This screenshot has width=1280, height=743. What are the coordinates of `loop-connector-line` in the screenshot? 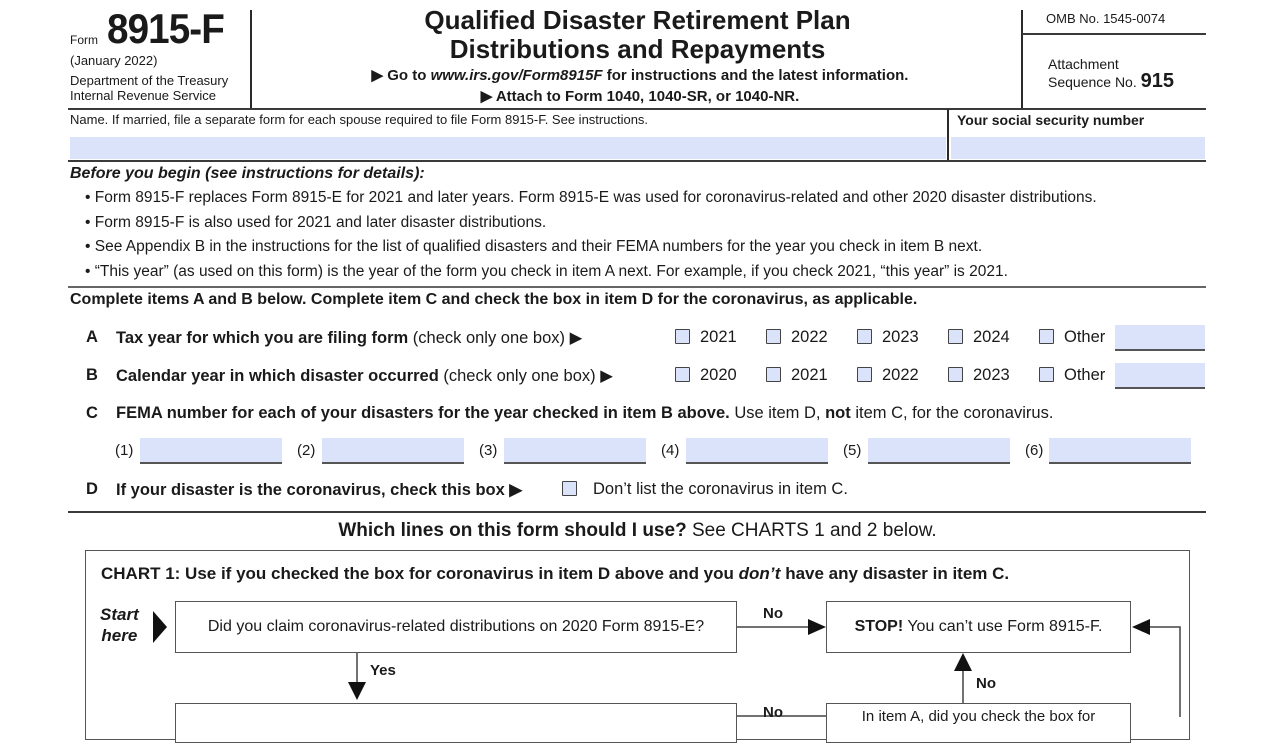 It's located at (1164, 671).